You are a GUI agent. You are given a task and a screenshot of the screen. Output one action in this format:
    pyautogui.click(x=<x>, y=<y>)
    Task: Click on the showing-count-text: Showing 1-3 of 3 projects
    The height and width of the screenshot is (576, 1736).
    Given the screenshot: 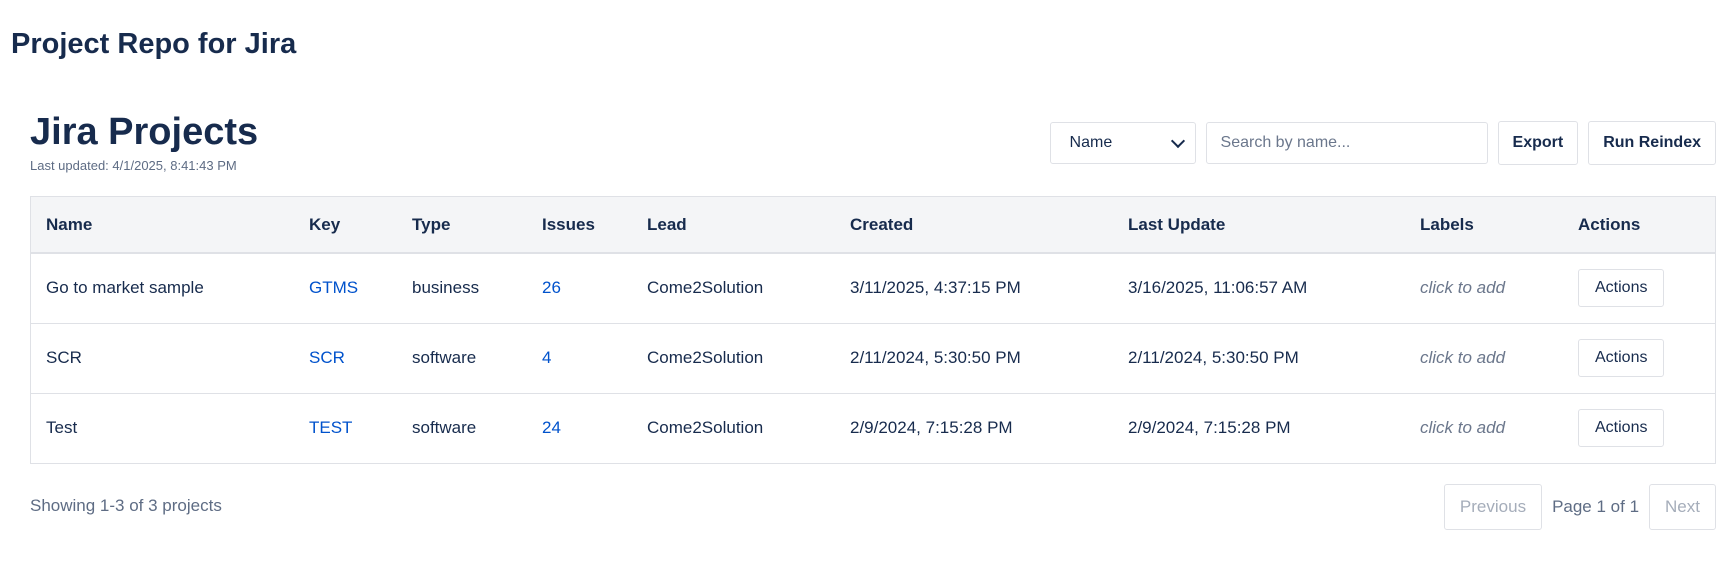 What is the action you would take?
    pyautogui.click(x=126, y=505)
    